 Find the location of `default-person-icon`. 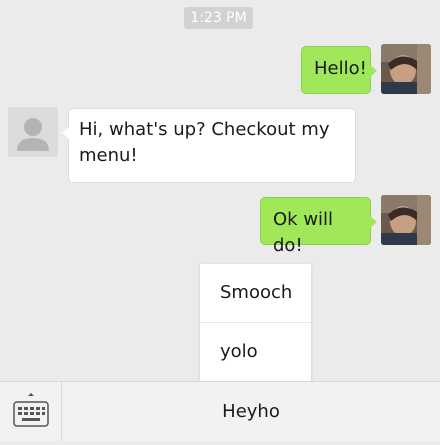

default-person-icon is located at coordinates (33, 132).